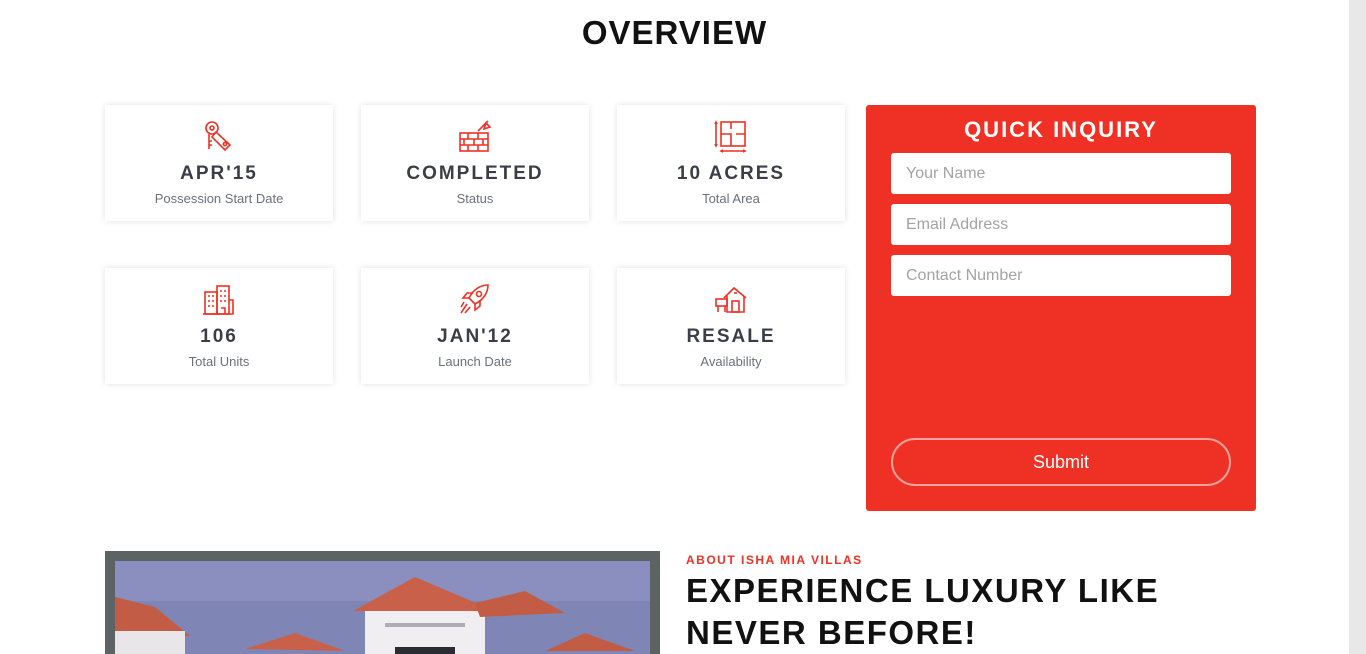  Describe the element at coordinates (1061, 173) in the screenshot. I see `name-input` at that location.